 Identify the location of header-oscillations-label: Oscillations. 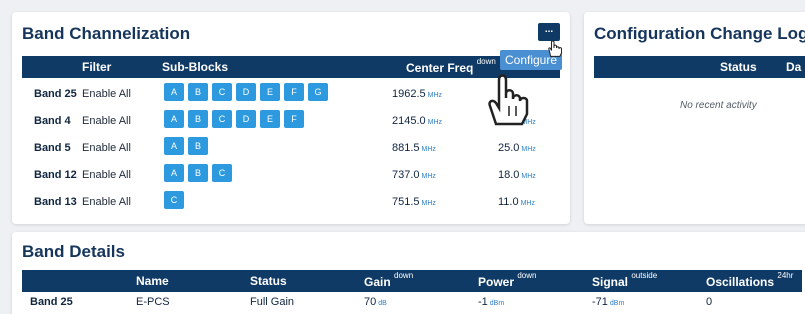
(740, 282).